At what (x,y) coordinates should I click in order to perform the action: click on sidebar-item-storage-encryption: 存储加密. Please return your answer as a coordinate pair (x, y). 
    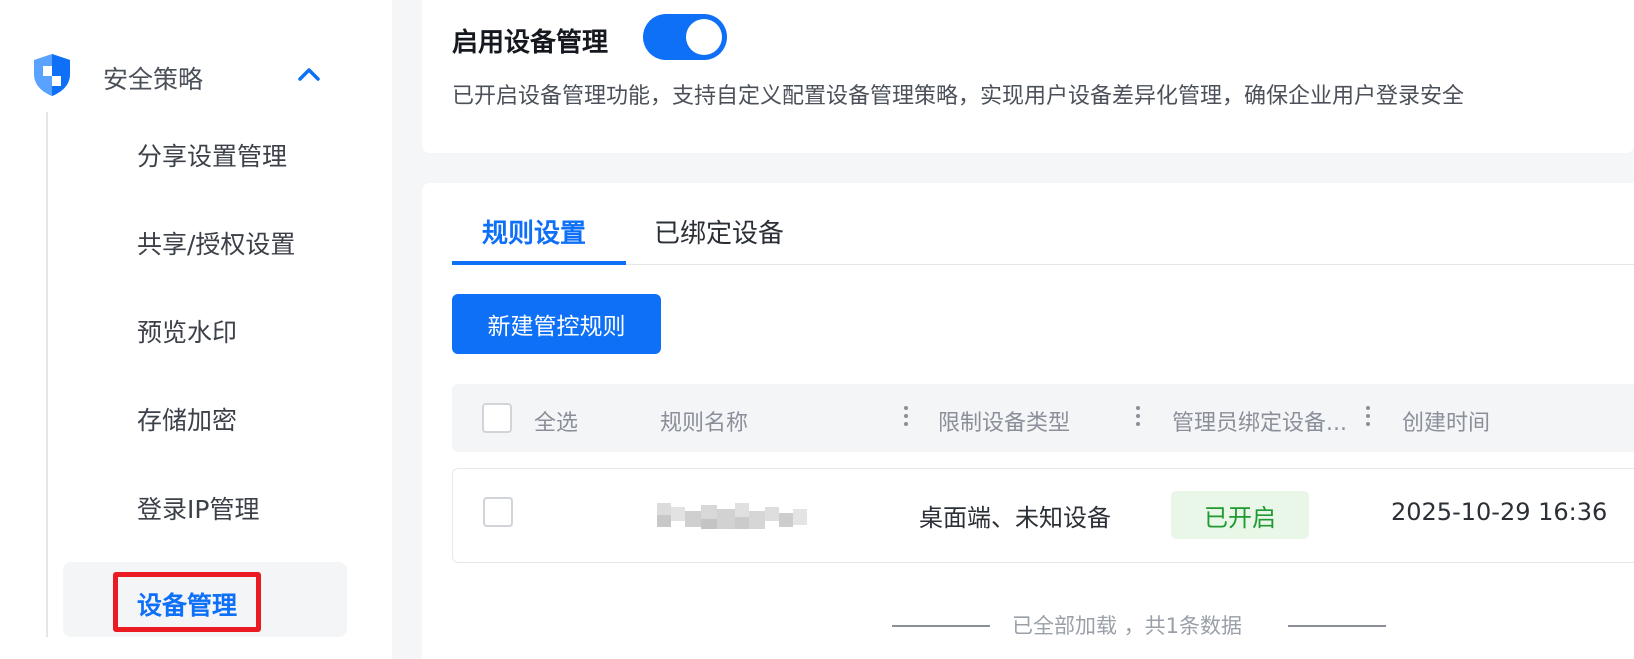
    Looking at the image, I should click on (187, 419).